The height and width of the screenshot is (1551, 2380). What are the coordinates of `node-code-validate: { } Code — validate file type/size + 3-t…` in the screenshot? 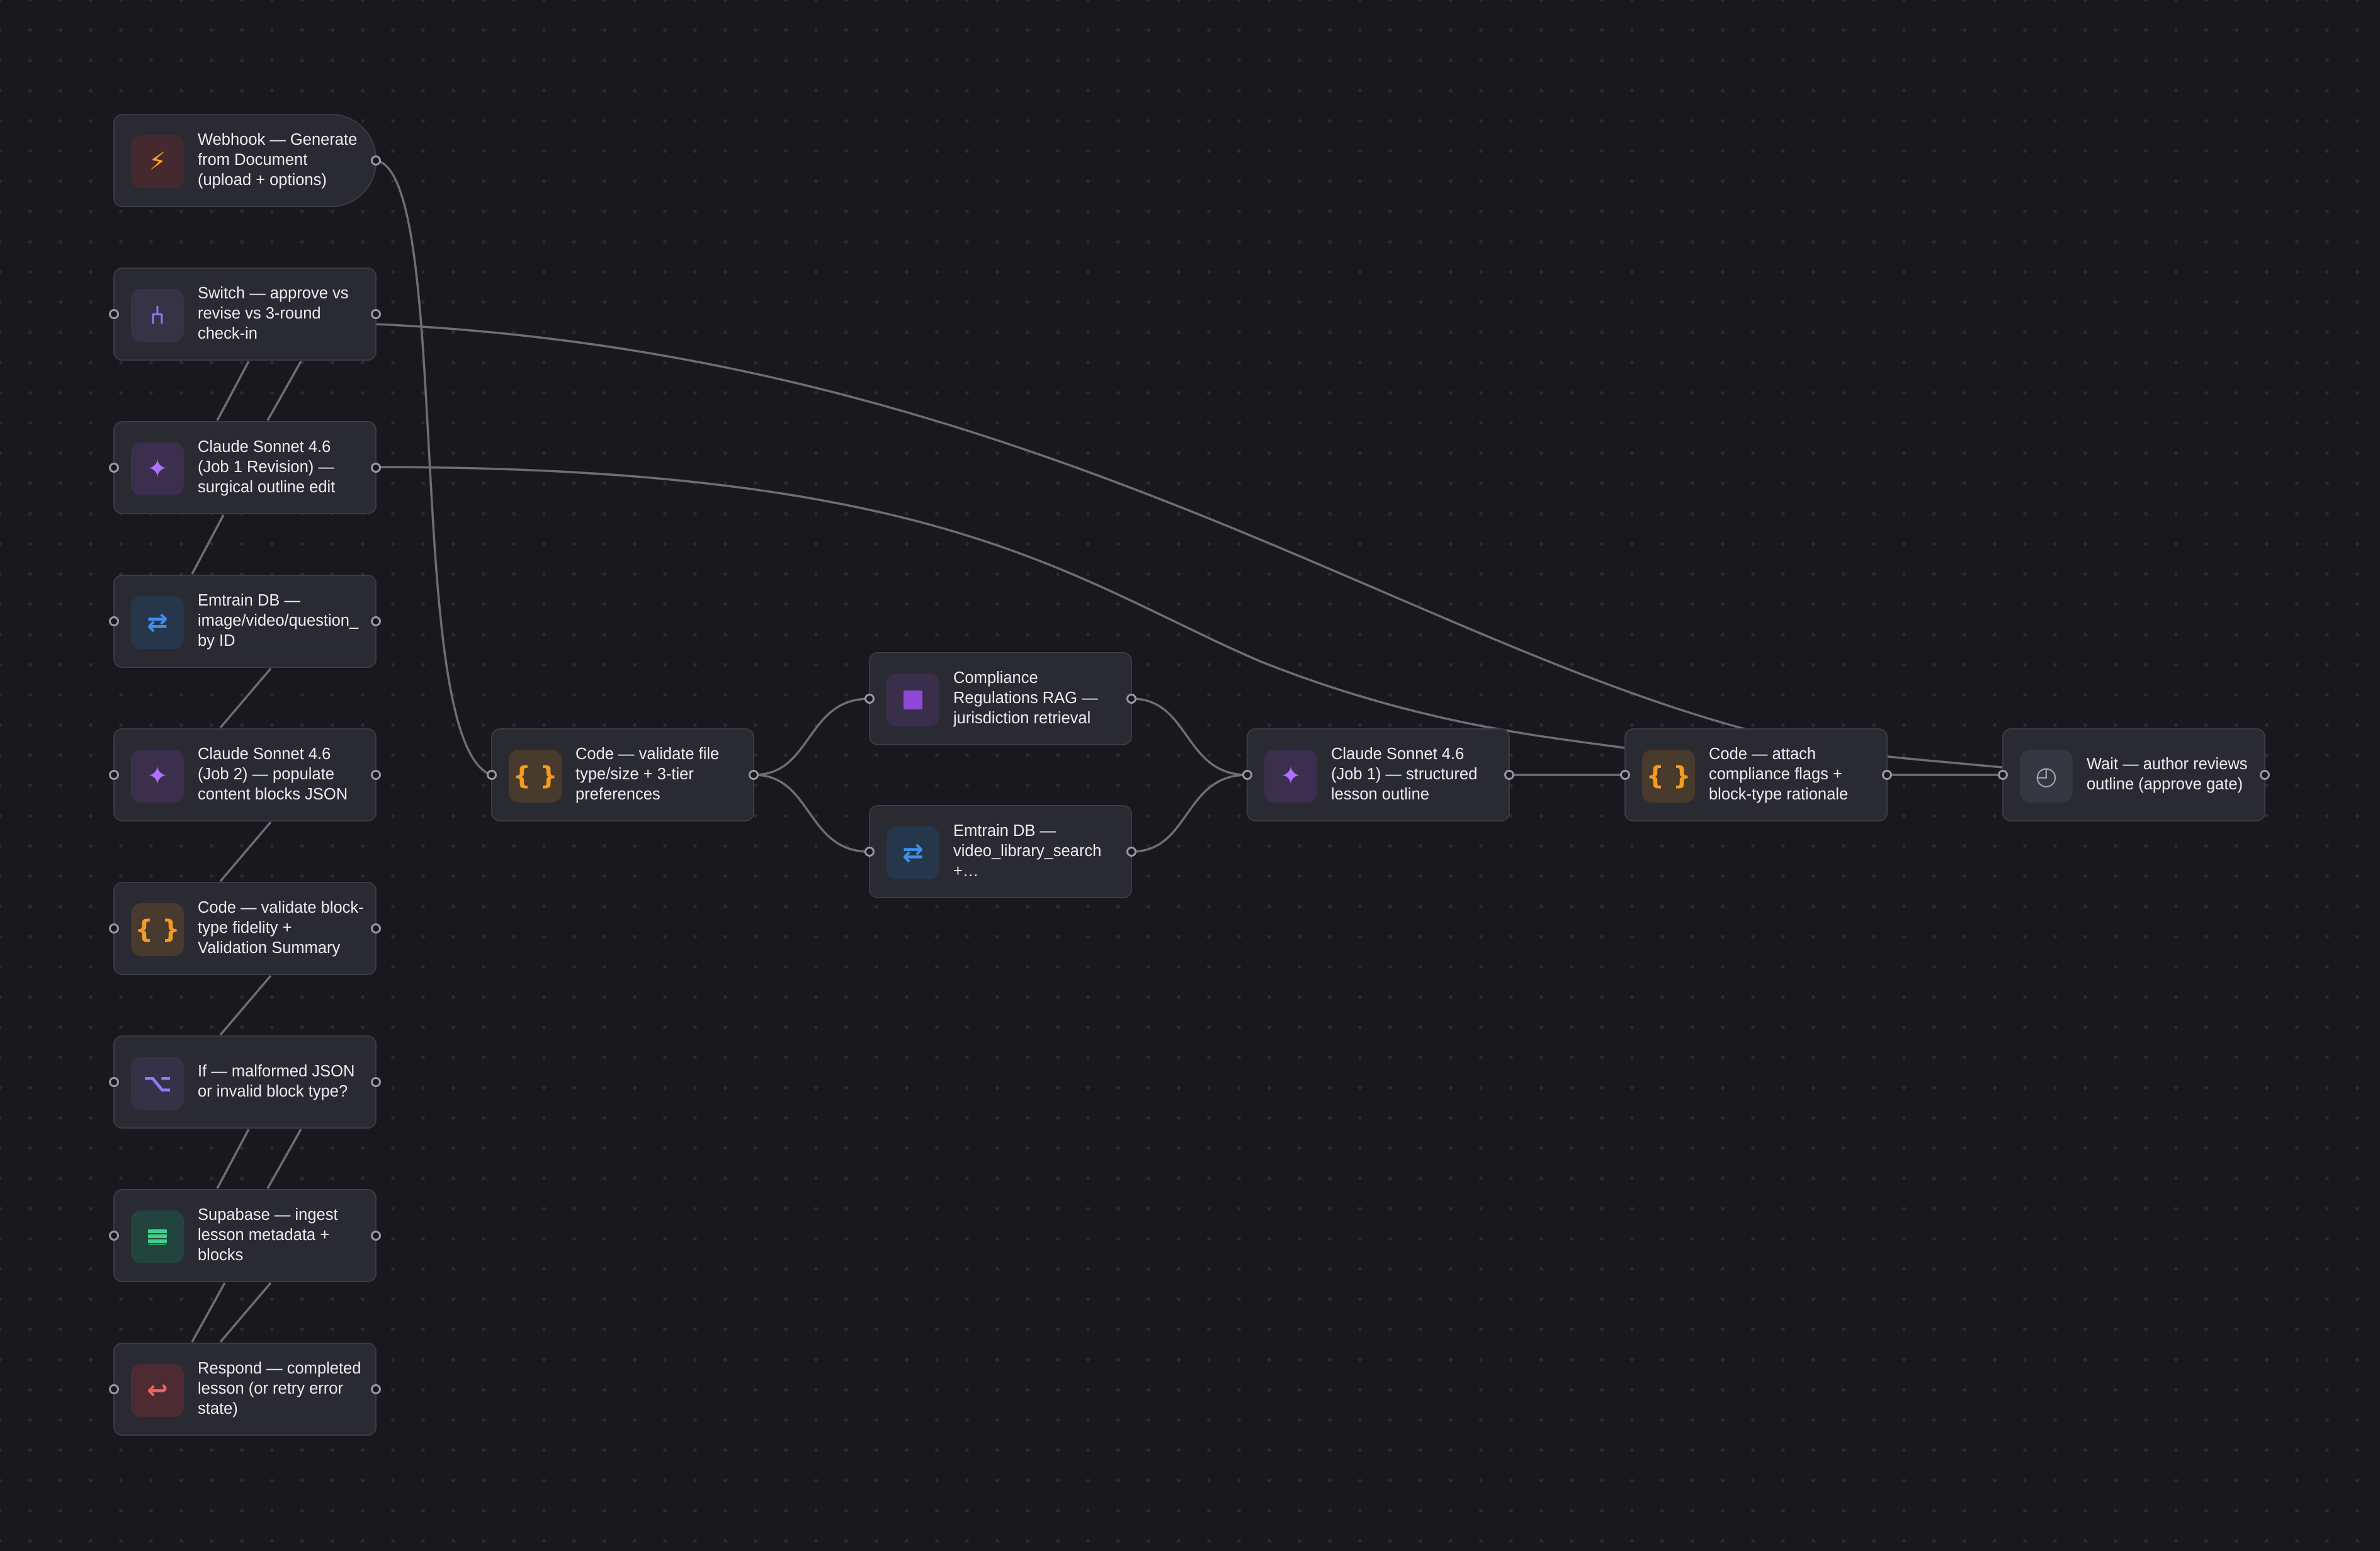 It's located at (623, 774).